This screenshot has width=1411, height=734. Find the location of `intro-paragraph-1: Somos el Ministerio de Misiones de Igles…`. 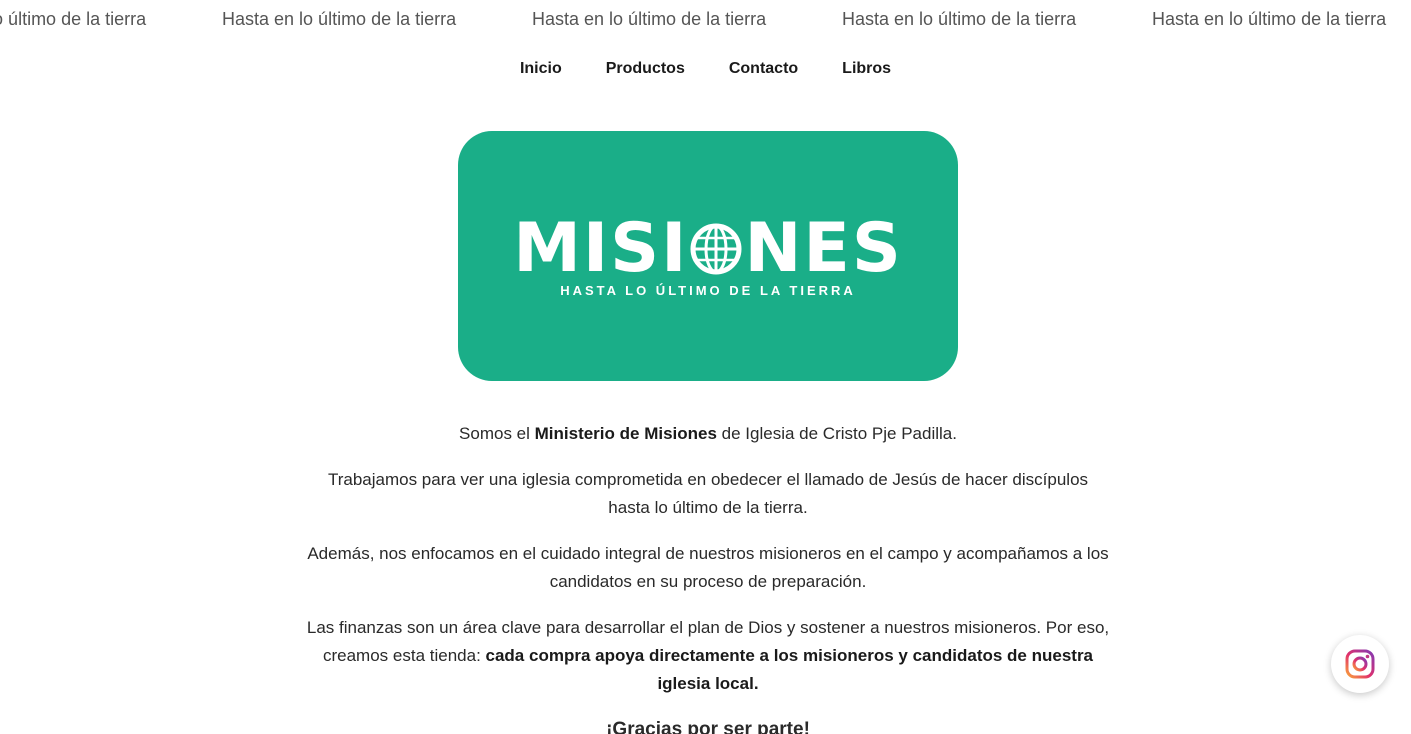

intro-paragraph-1: Somos el Ministerio de Misiones de Igles… is located at coordinates (708, 434).